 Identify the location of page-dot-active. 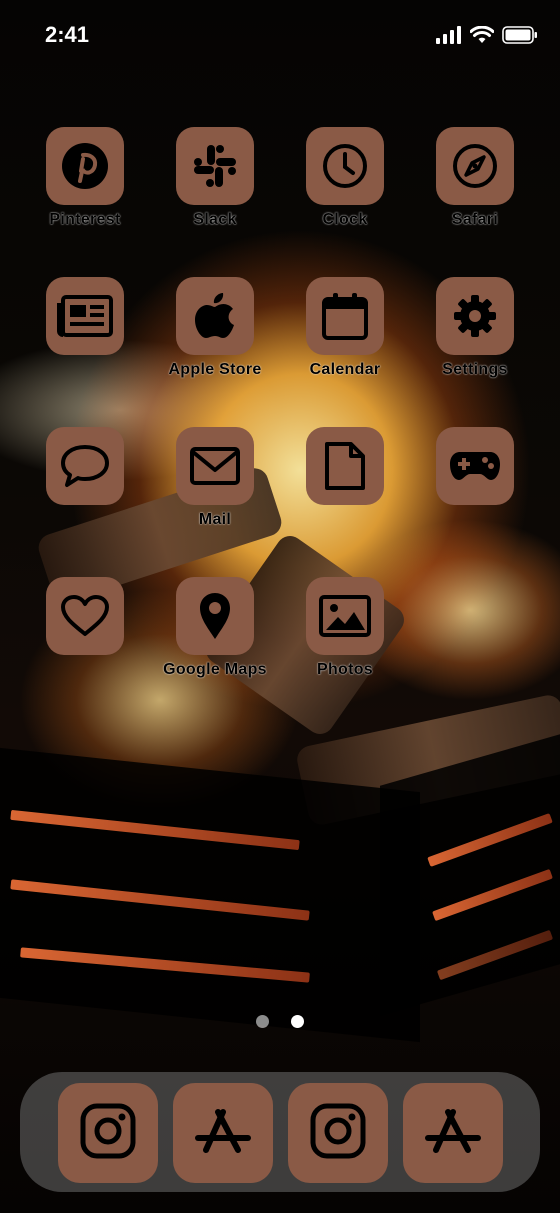
(297, 1021).